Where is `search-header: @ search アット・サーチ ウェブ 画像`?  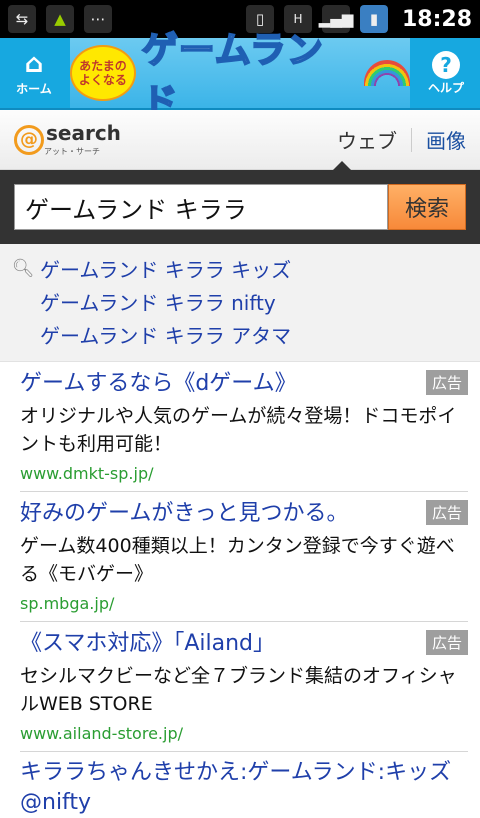 search-header: @ search アット・サーチ ウェブ 画像 is located at coordinates (240, 140).